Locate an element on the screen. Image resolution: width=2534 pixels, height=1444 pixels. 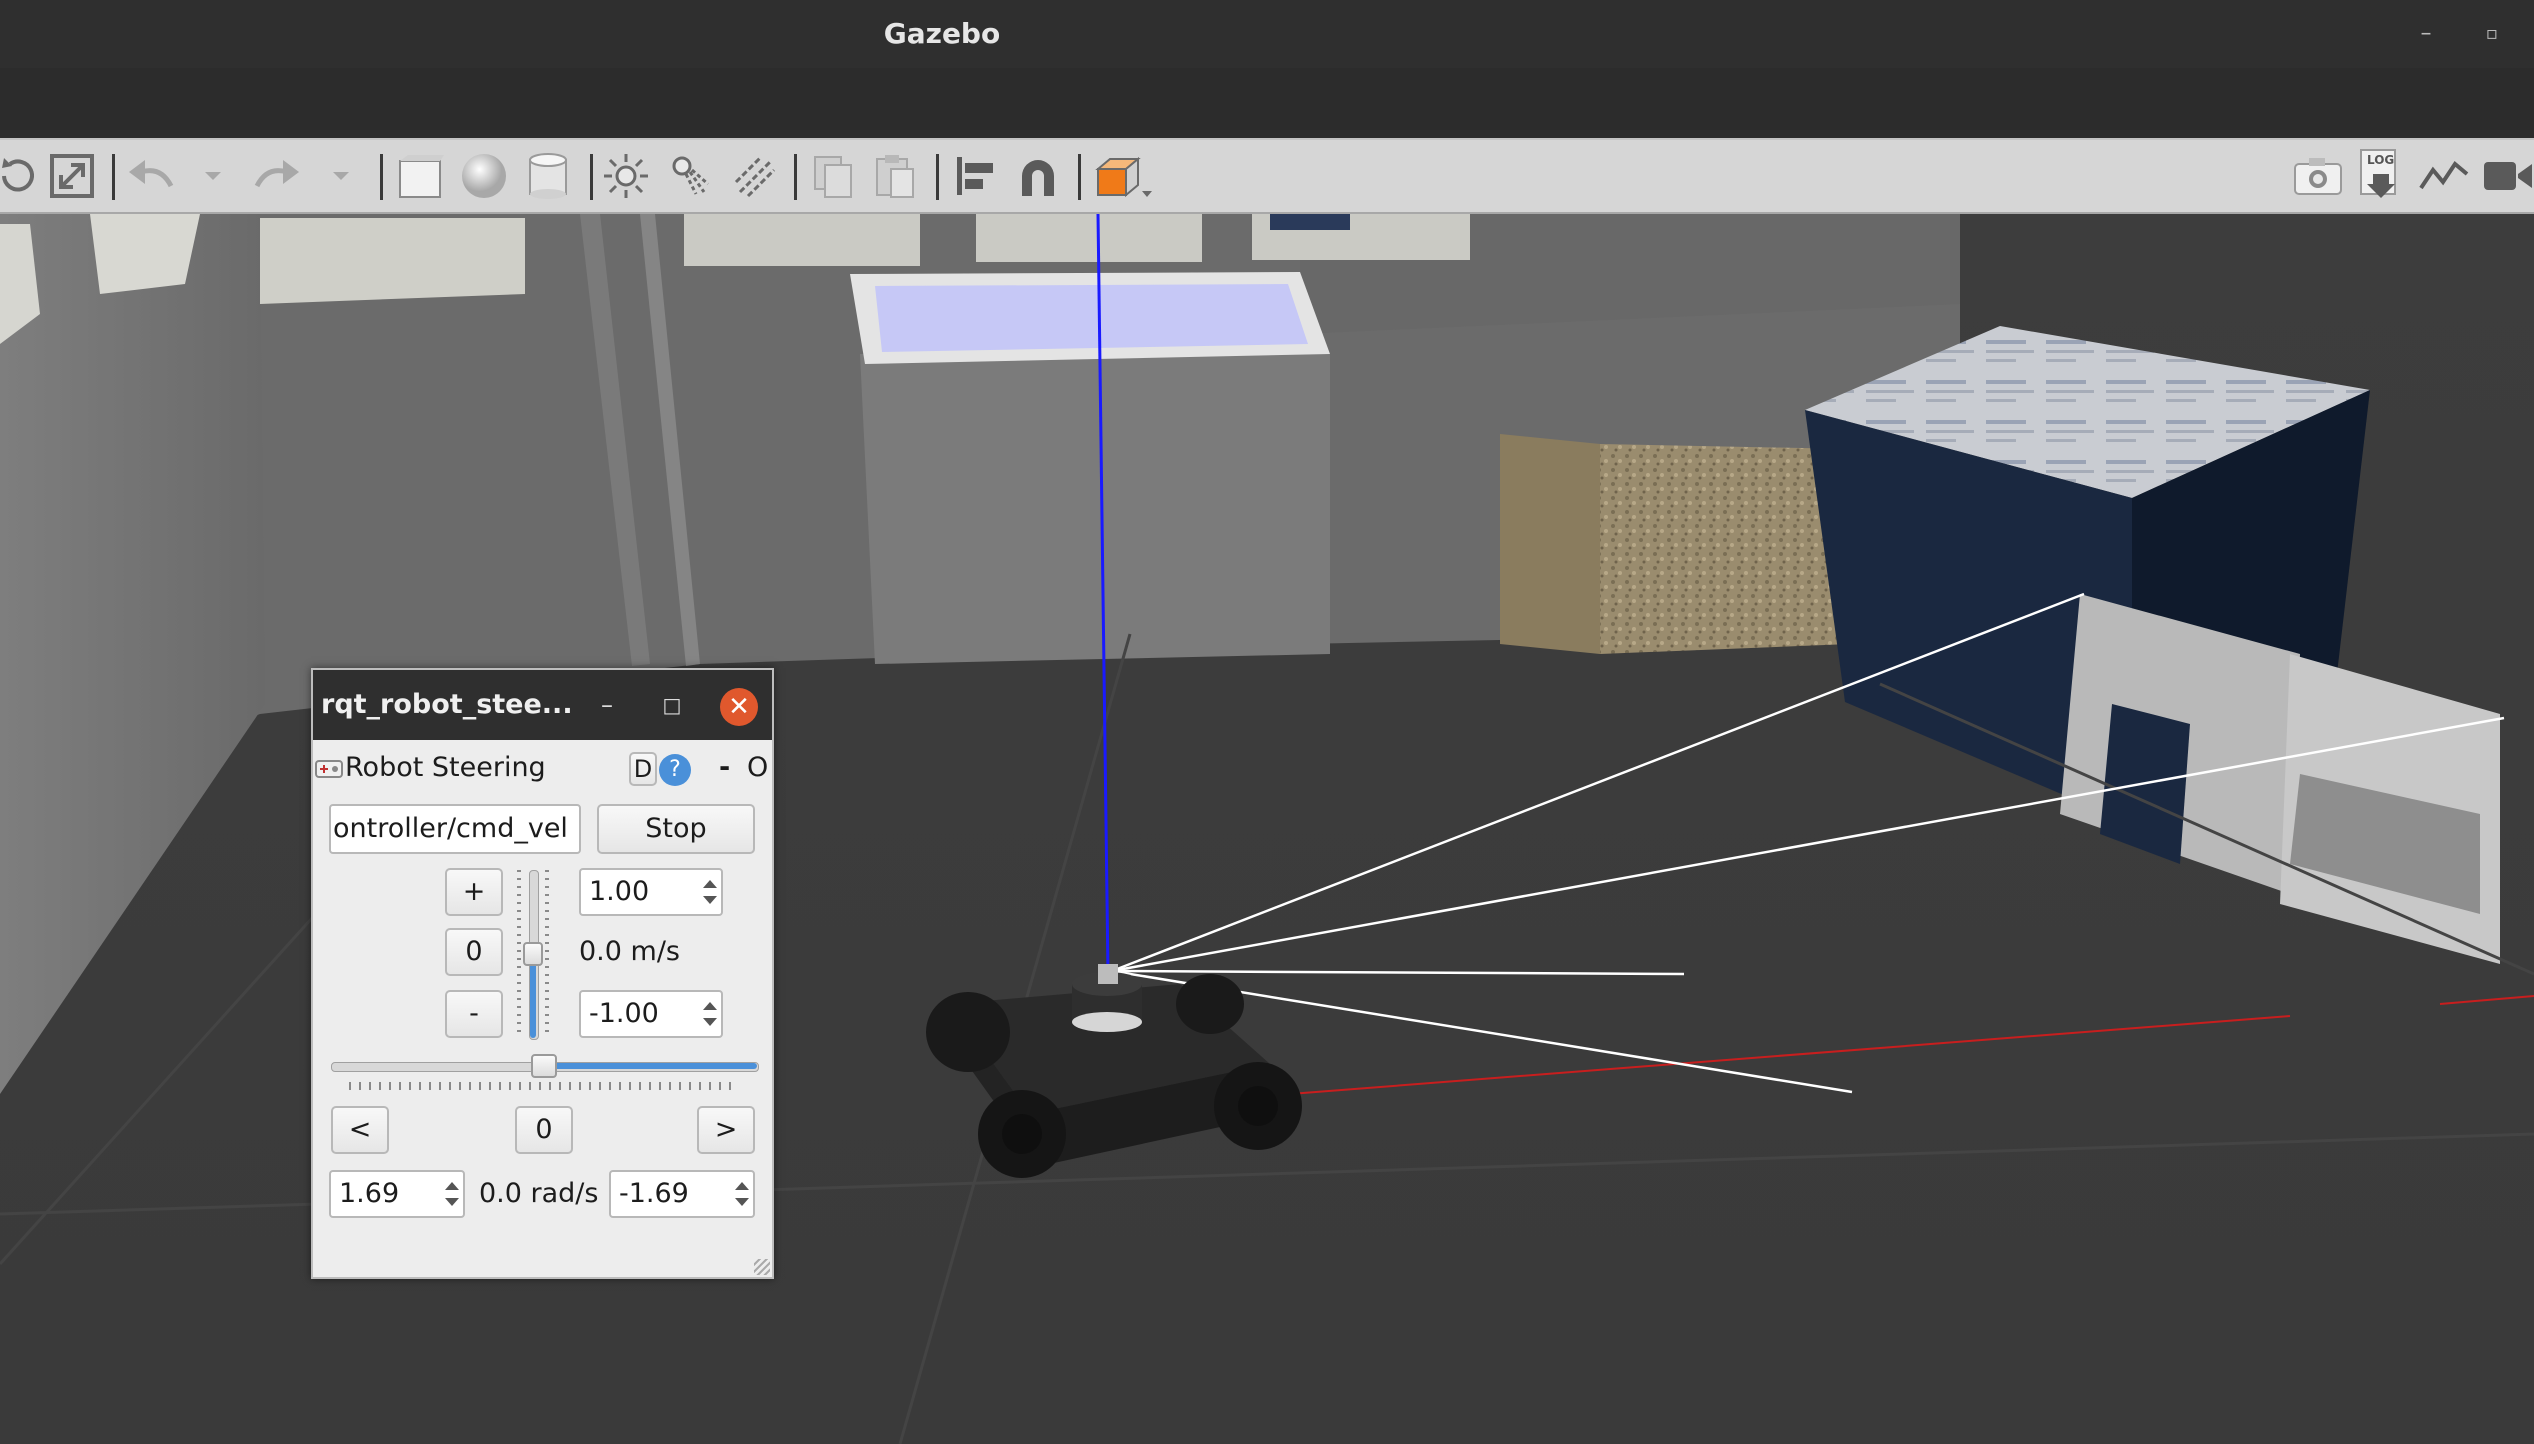
rotate-icon is located at coordinates (17, 176).